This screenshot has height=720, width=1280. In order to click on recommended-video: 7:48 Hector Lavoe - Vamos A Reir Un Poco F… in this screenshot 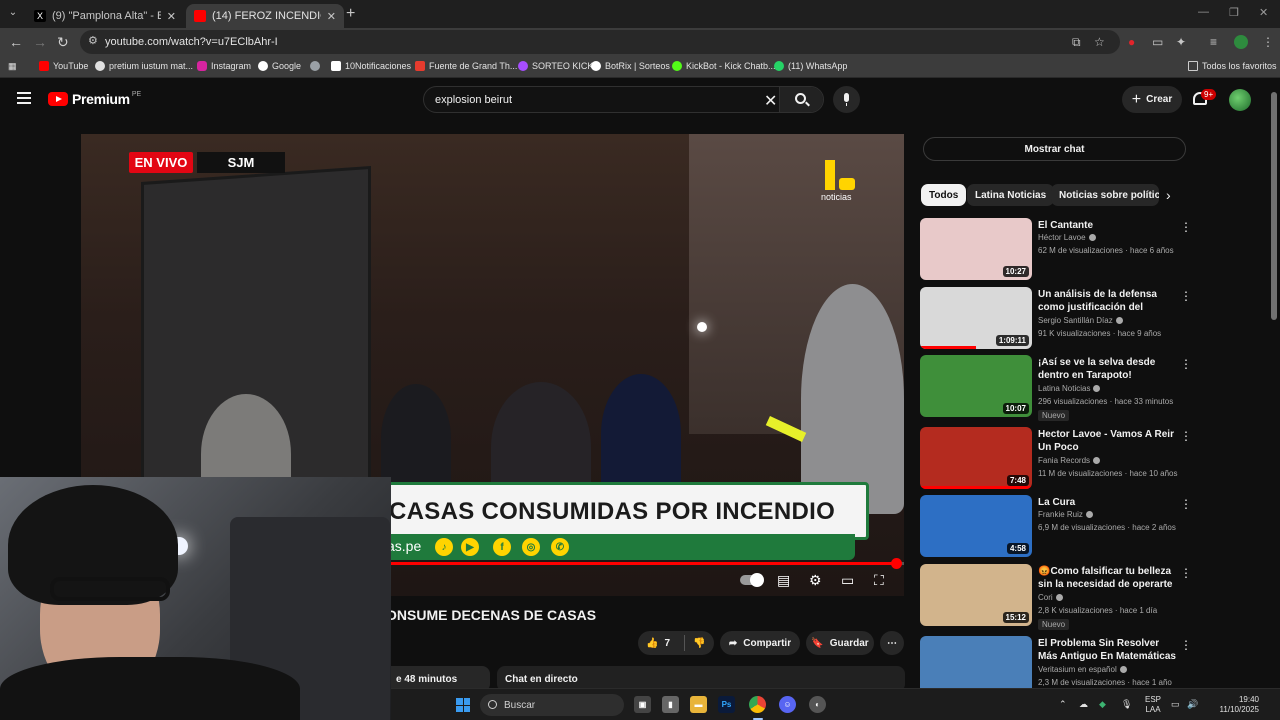, I will do `click(1056, 458)`.